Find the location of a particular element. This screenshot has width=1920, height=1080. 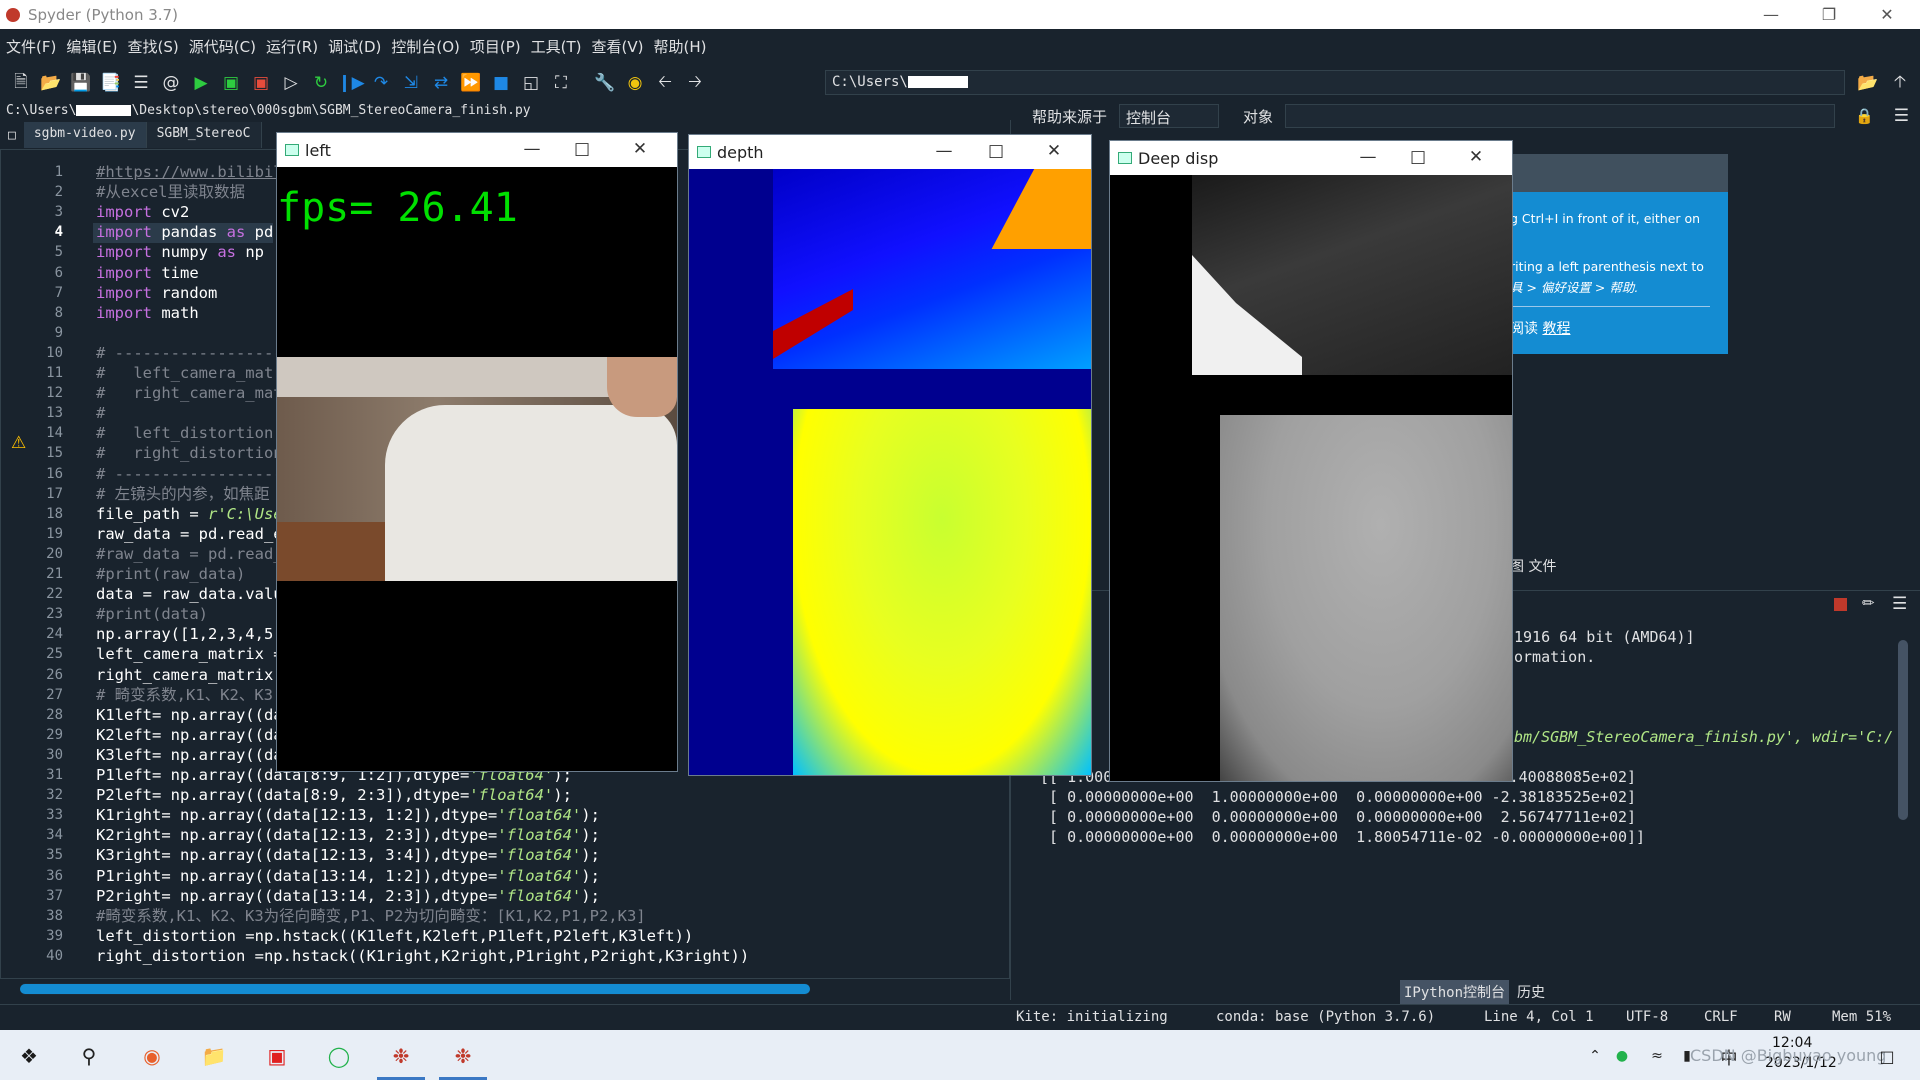

code-line: raw_data = pd.read_e is located at coordinates (189, 534).